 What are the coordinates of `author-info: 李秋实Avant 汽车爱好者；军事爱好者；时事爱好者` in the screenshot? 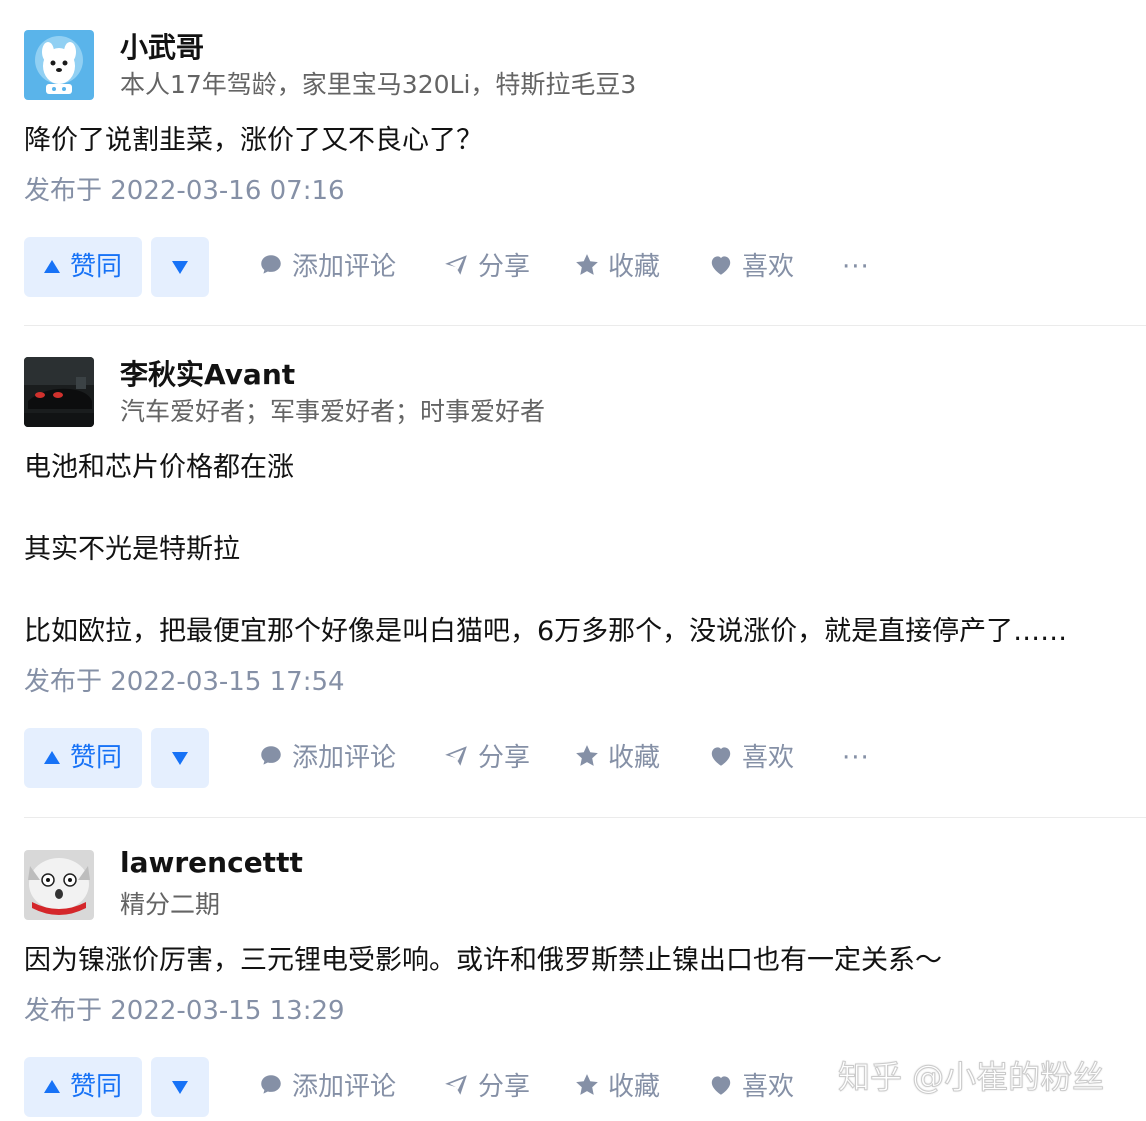 It's located at (585, 391).